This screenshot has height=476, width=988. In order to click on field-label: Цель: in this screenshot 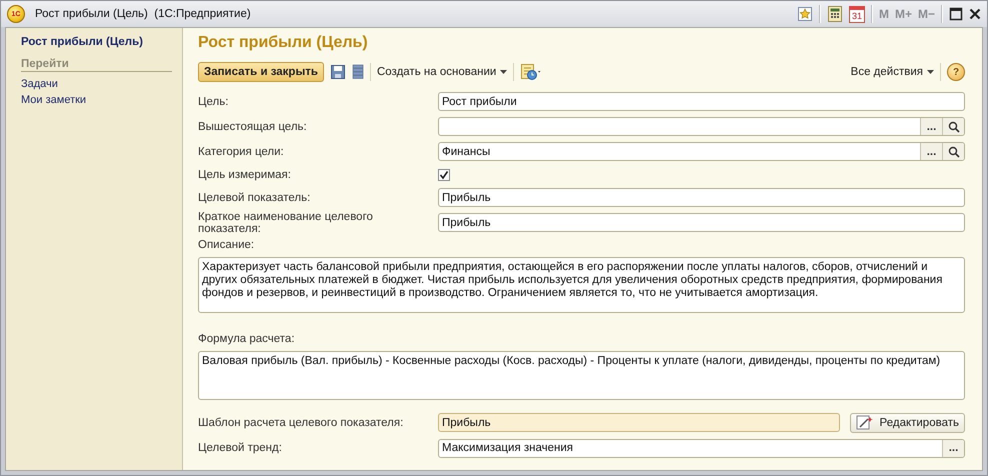, I will do `click(214, 102)`.